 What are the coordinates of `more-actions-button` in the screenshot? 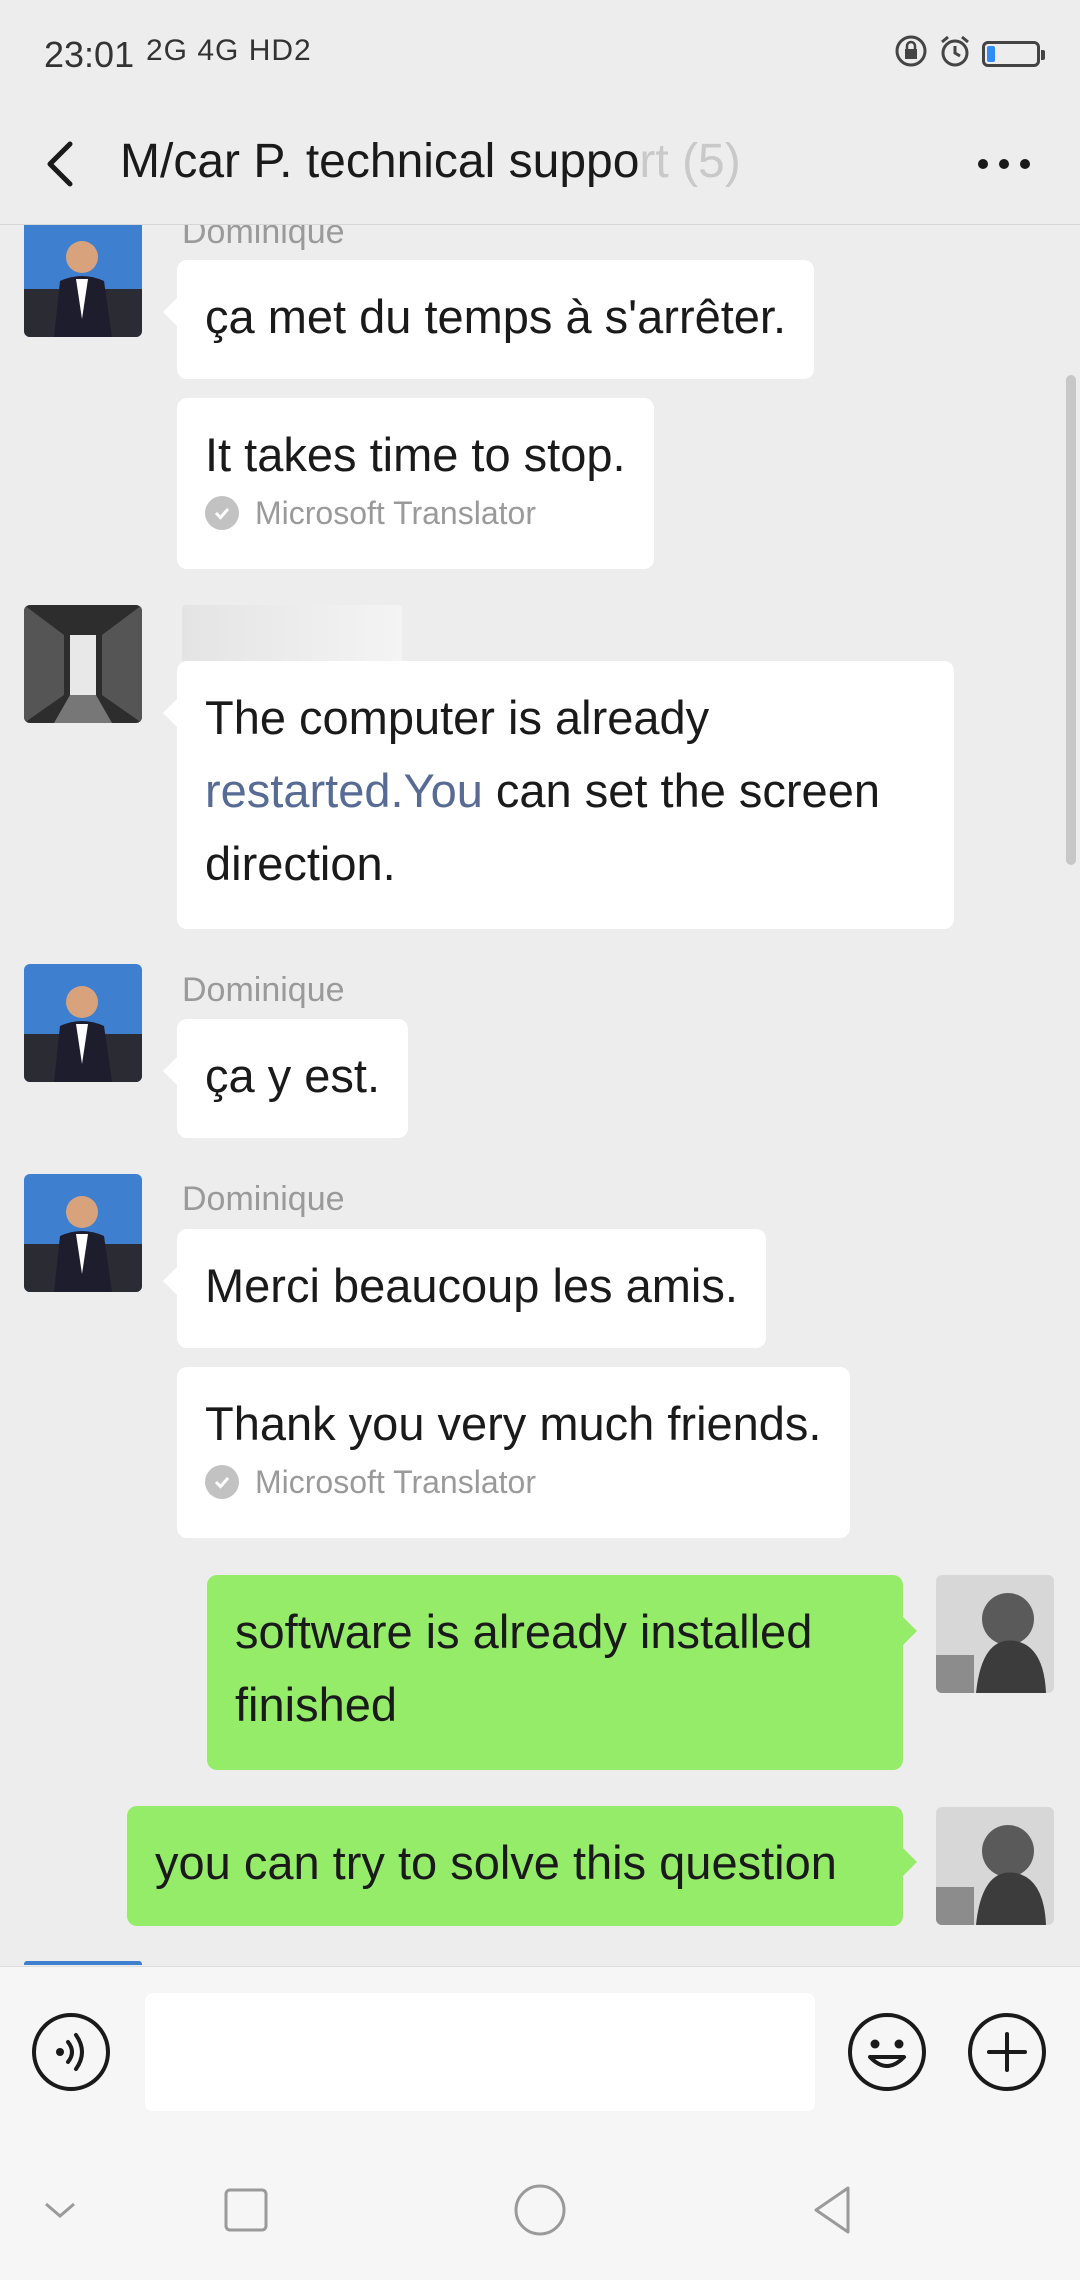 It's located at (1007, 2052).